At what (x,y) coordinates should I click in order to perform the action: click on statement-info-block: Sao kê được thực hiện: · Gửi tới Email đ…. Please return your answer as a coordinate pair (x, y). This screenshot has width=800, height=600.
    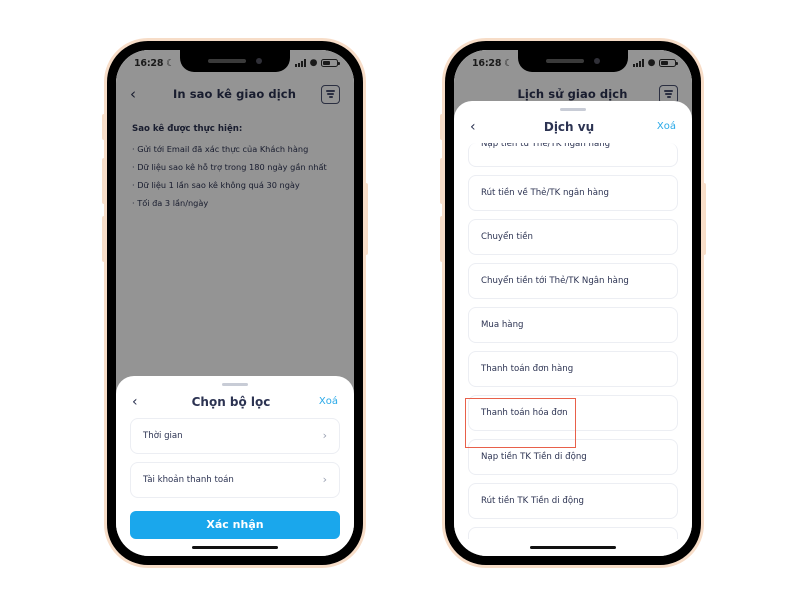
    Looking at the image, I should click on (235, 160).